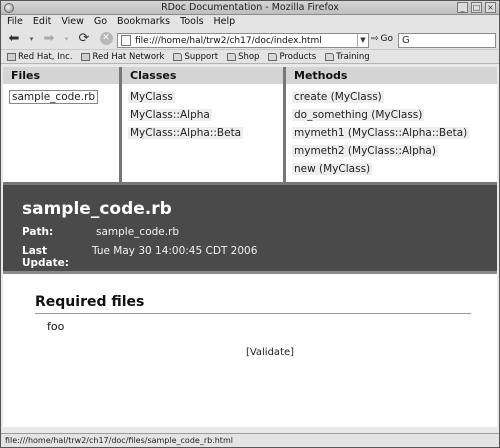  What do you see at coordinates (332, 169) in the screenshot?
I see `method-link-label: new (MyClass)` at bounding box center [332, 169].